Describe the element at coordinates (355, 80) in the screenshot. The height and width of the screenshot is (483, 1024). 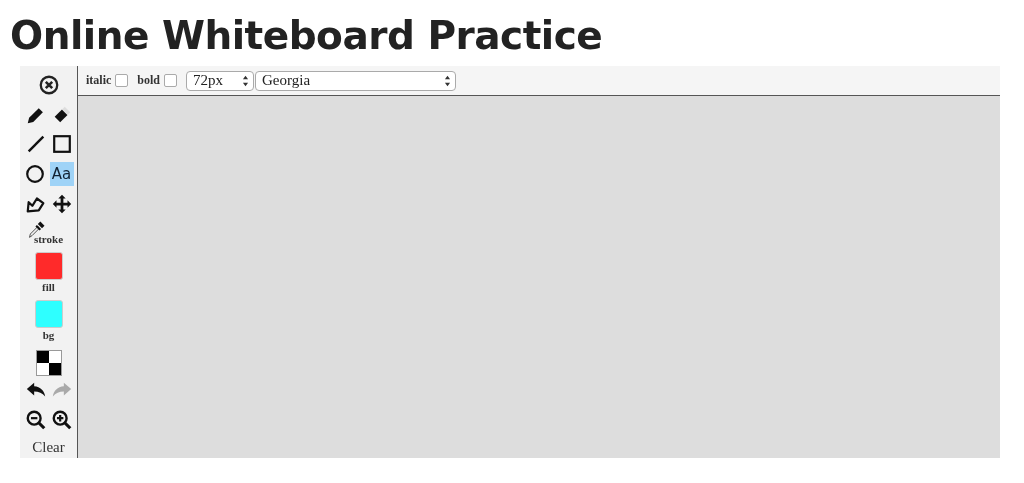
I see `font-family-select: Georgia` at that location.